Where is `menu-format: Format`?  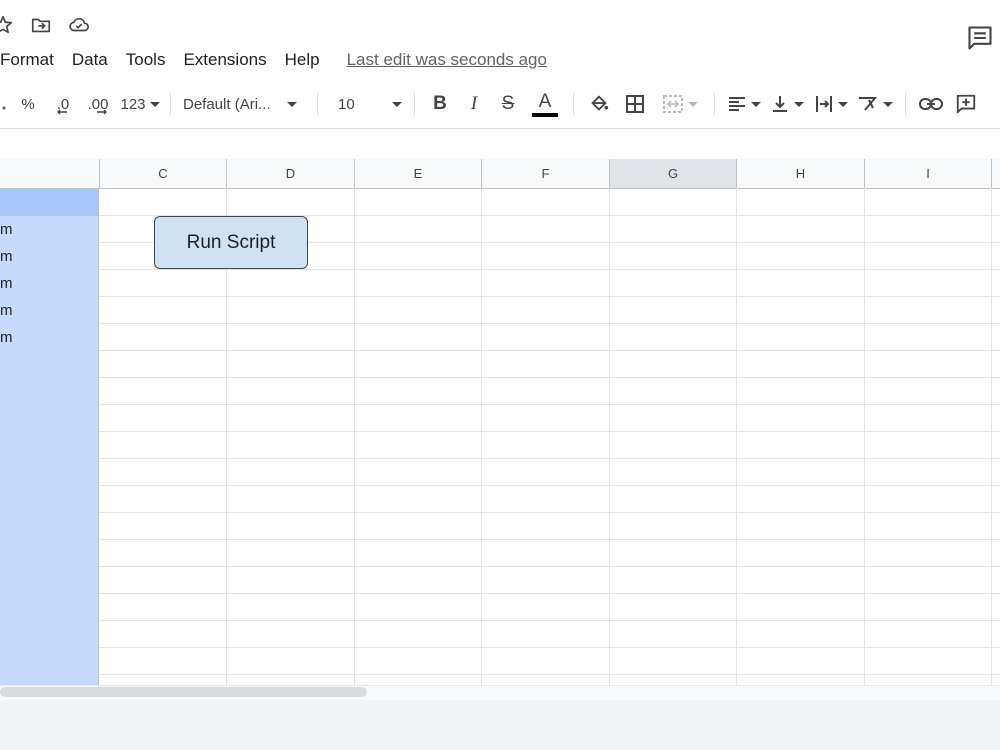 menu-format: Format is located at coordinates (27, 60).